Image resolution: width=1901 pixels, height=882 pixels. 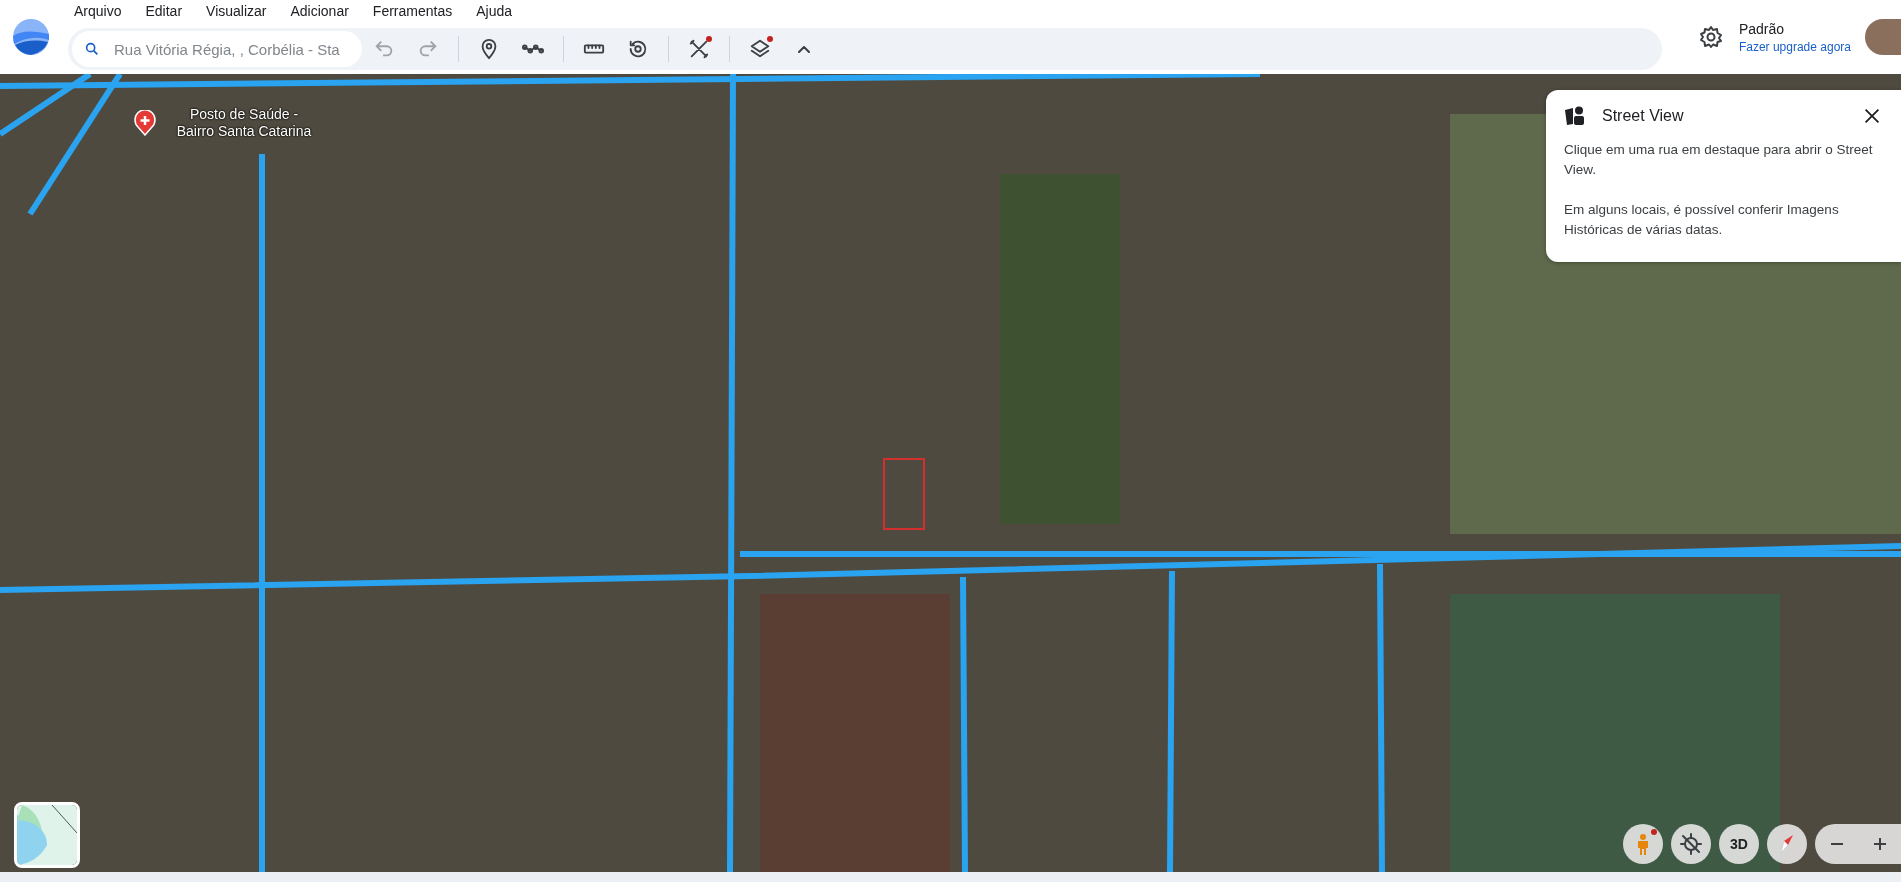 I want to click on avatar, so click(x=1883, y=37).